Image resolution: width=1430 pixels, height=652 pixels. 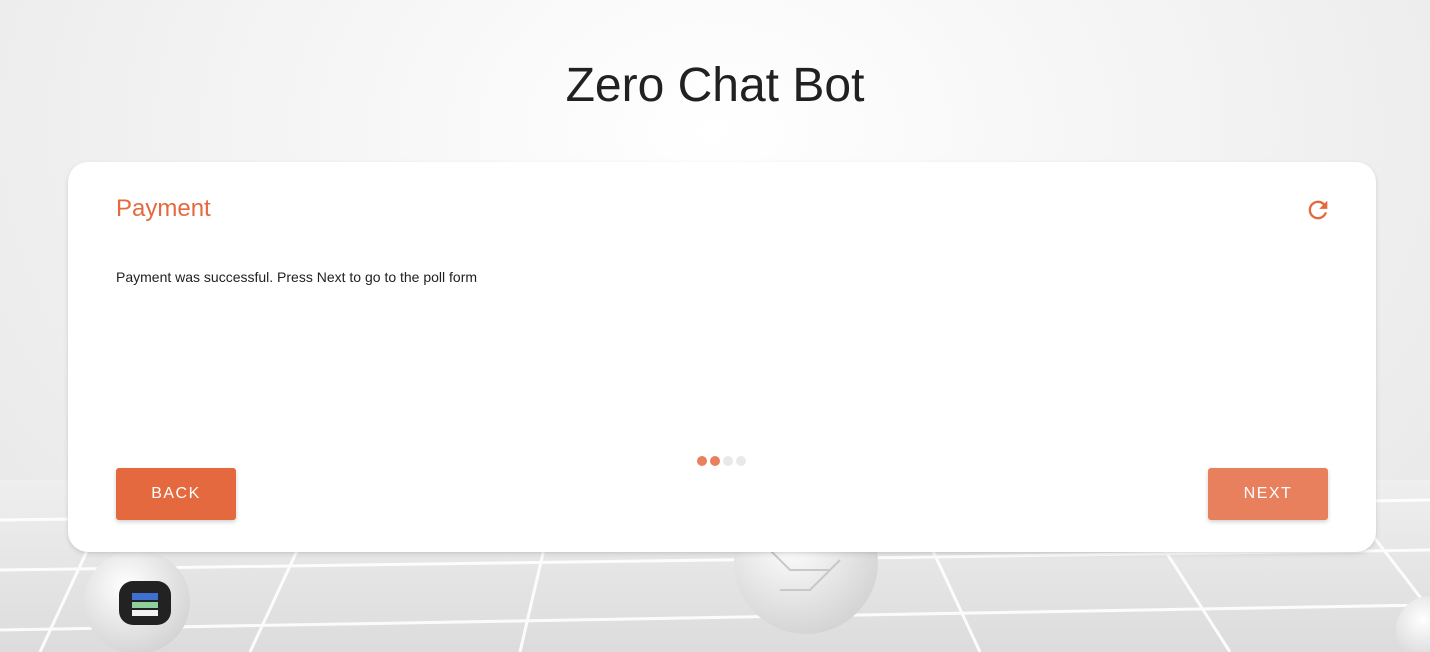 What do you see at coordinates (137, 601) in the screenshot?
I see `robot-figure` at bounding box center [137, 601].